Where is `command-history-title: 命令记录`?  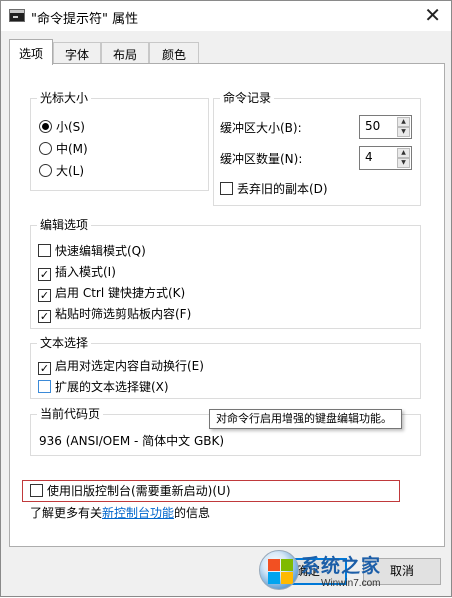
command-history-title: 命令记录 is located at coordinates (247, 98).